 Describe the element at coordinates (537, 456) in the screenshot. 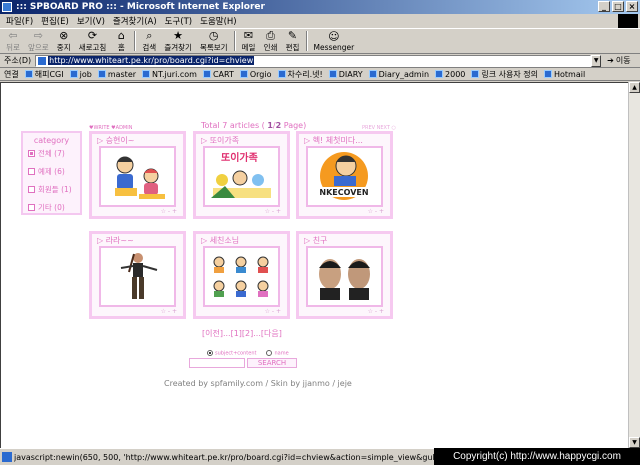

I see `copyright-banner: Copyright(c) http://www.happycgi.com` at that location.